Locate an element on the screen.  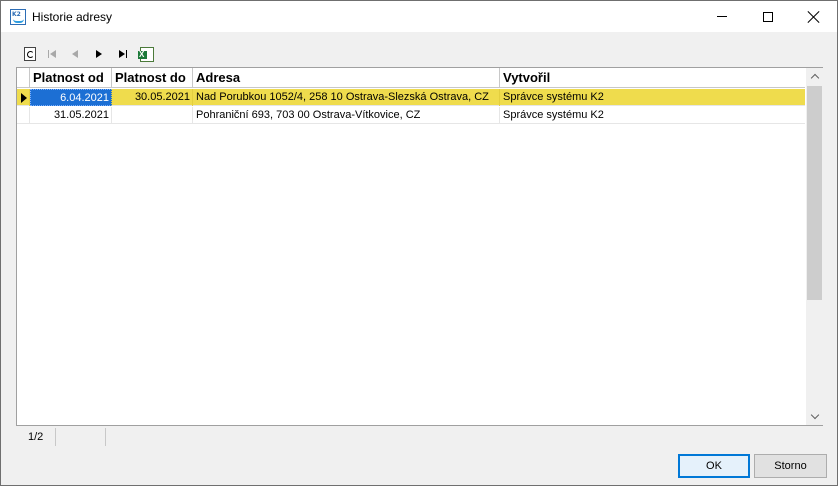
maximize-button is located at coordinates (768, 16).